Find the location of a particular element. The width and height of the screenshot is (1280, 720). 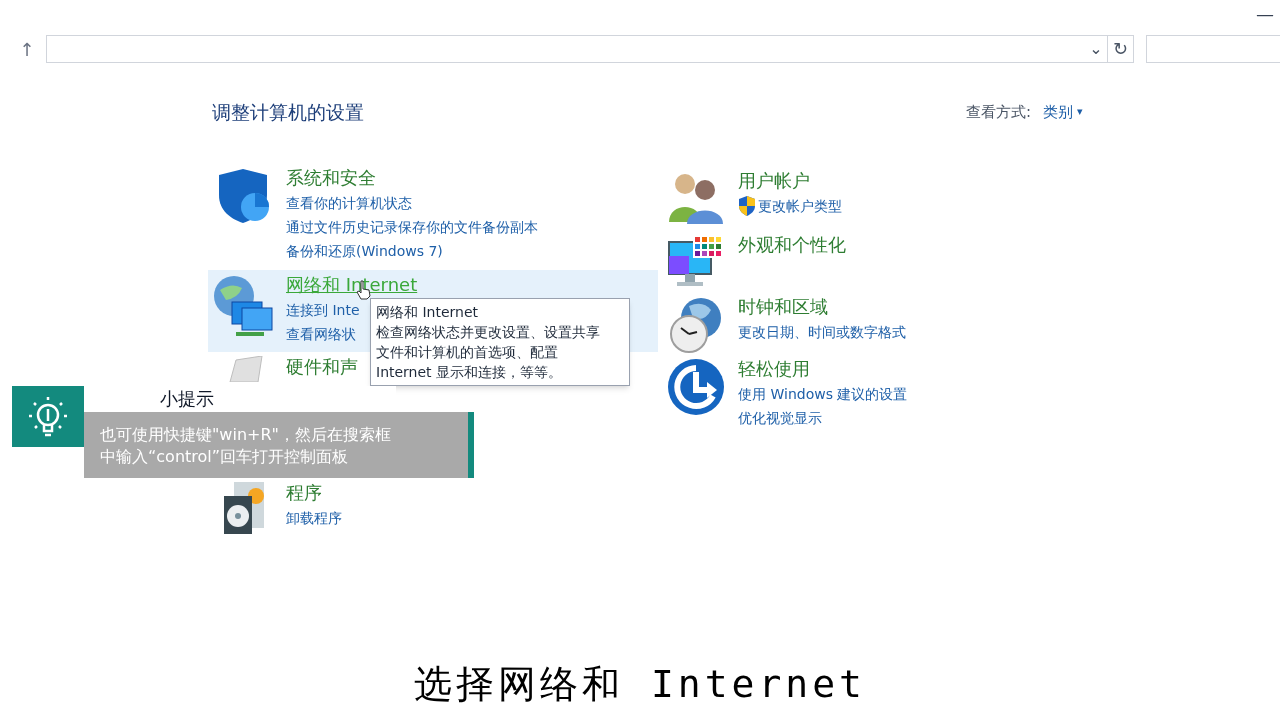

category-title: 系统和安全 is located at coordinates (412, 178).